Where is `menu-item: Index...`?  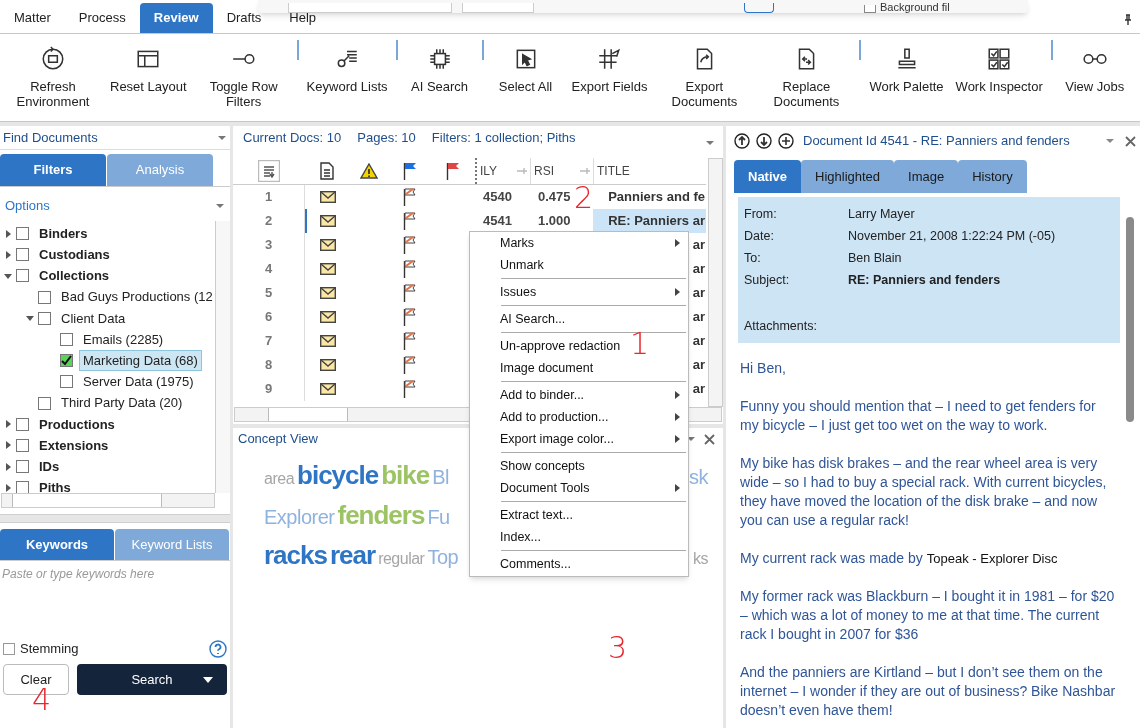 menu-item: Index... is located at coordinates (520, 537).